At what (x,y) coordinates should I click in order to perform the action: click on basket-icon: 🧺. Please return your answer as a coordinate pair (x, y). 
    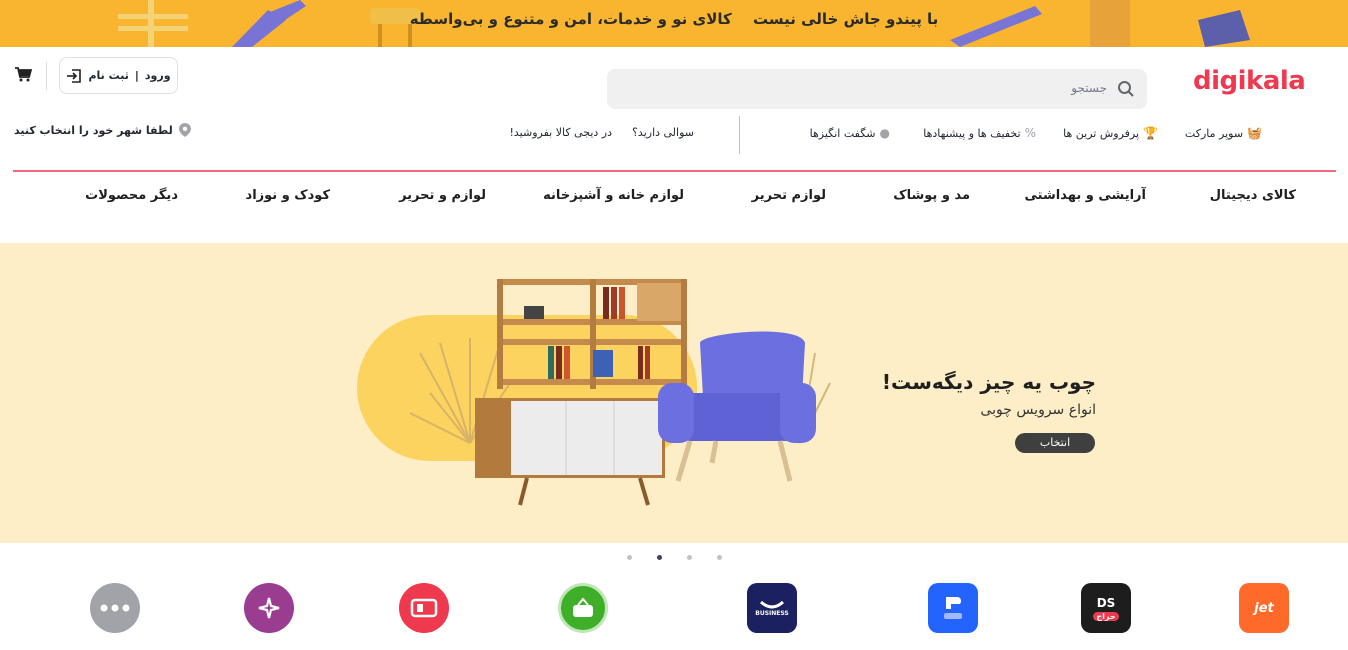
    Looking at the image, I should click on (1254, 133).